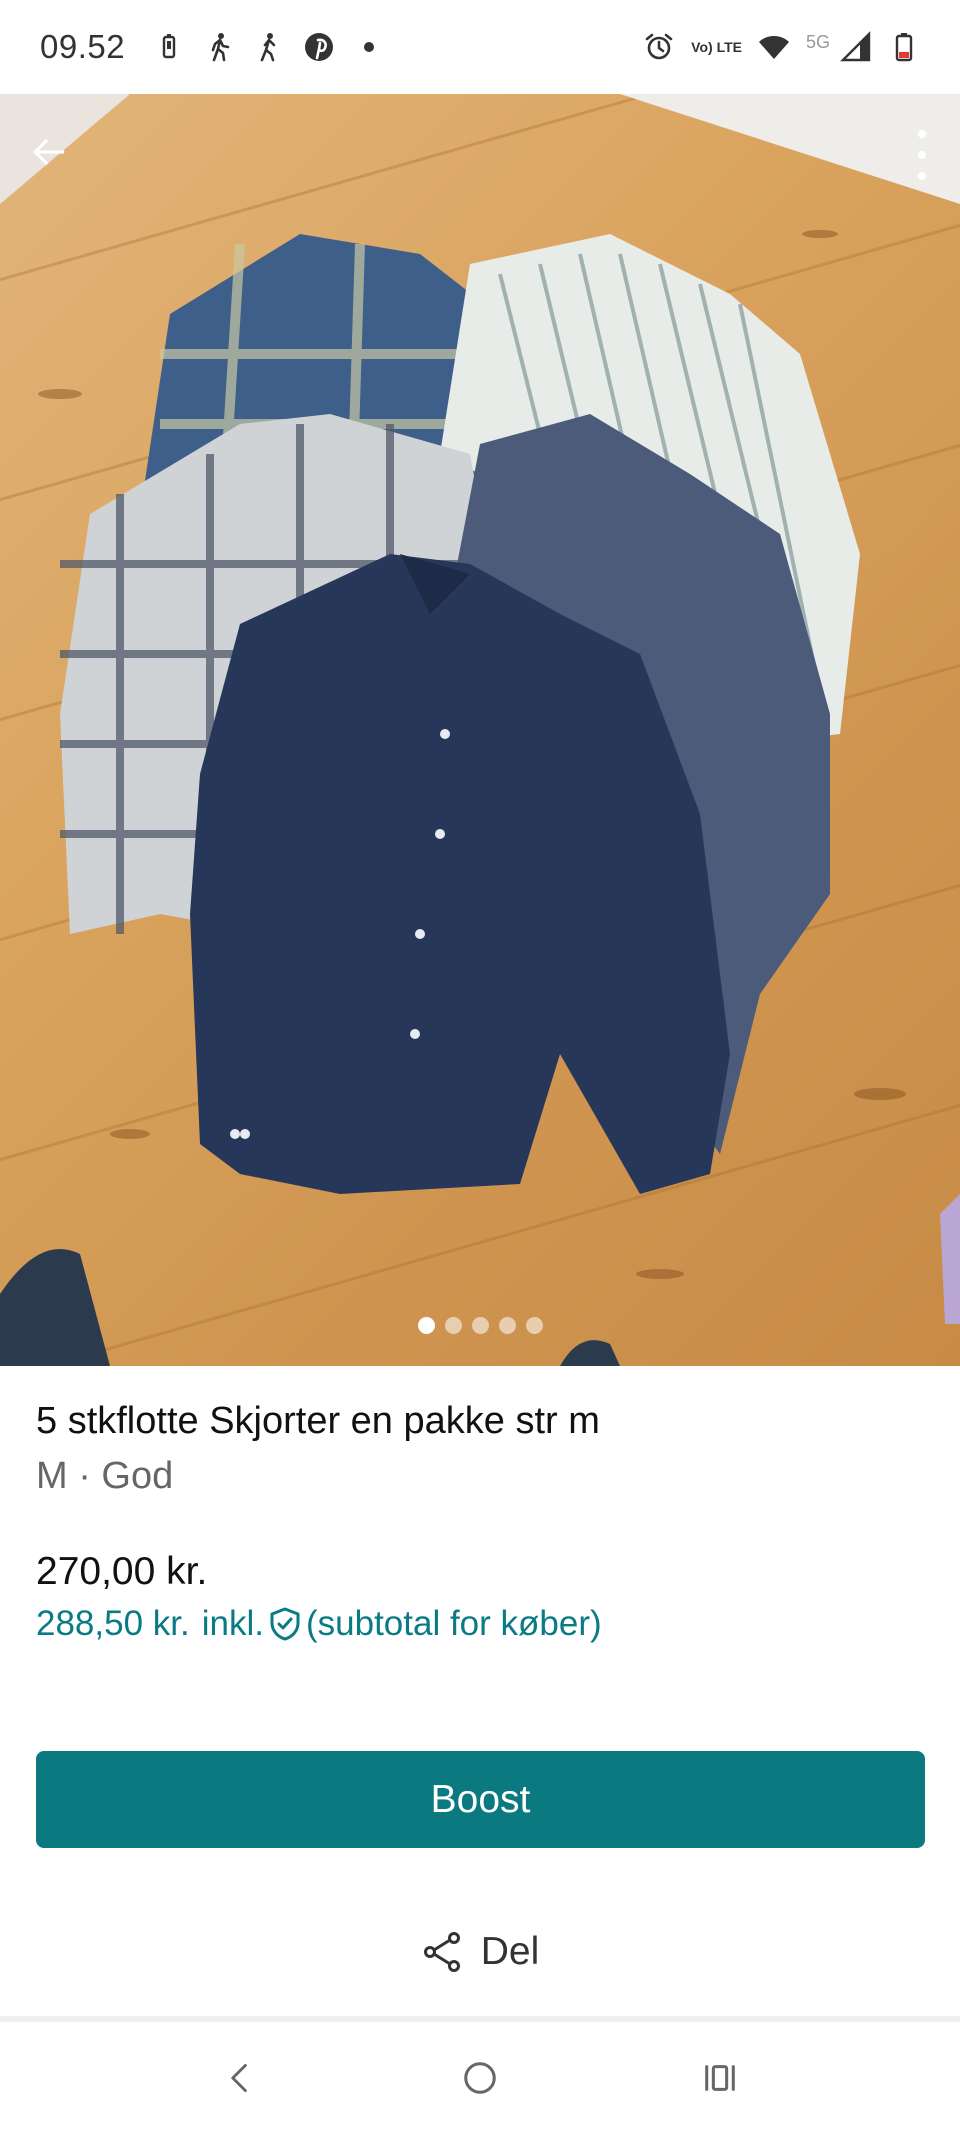 The image size is (960, 2133). I want to click on recents-icon, so click(720, 2077).